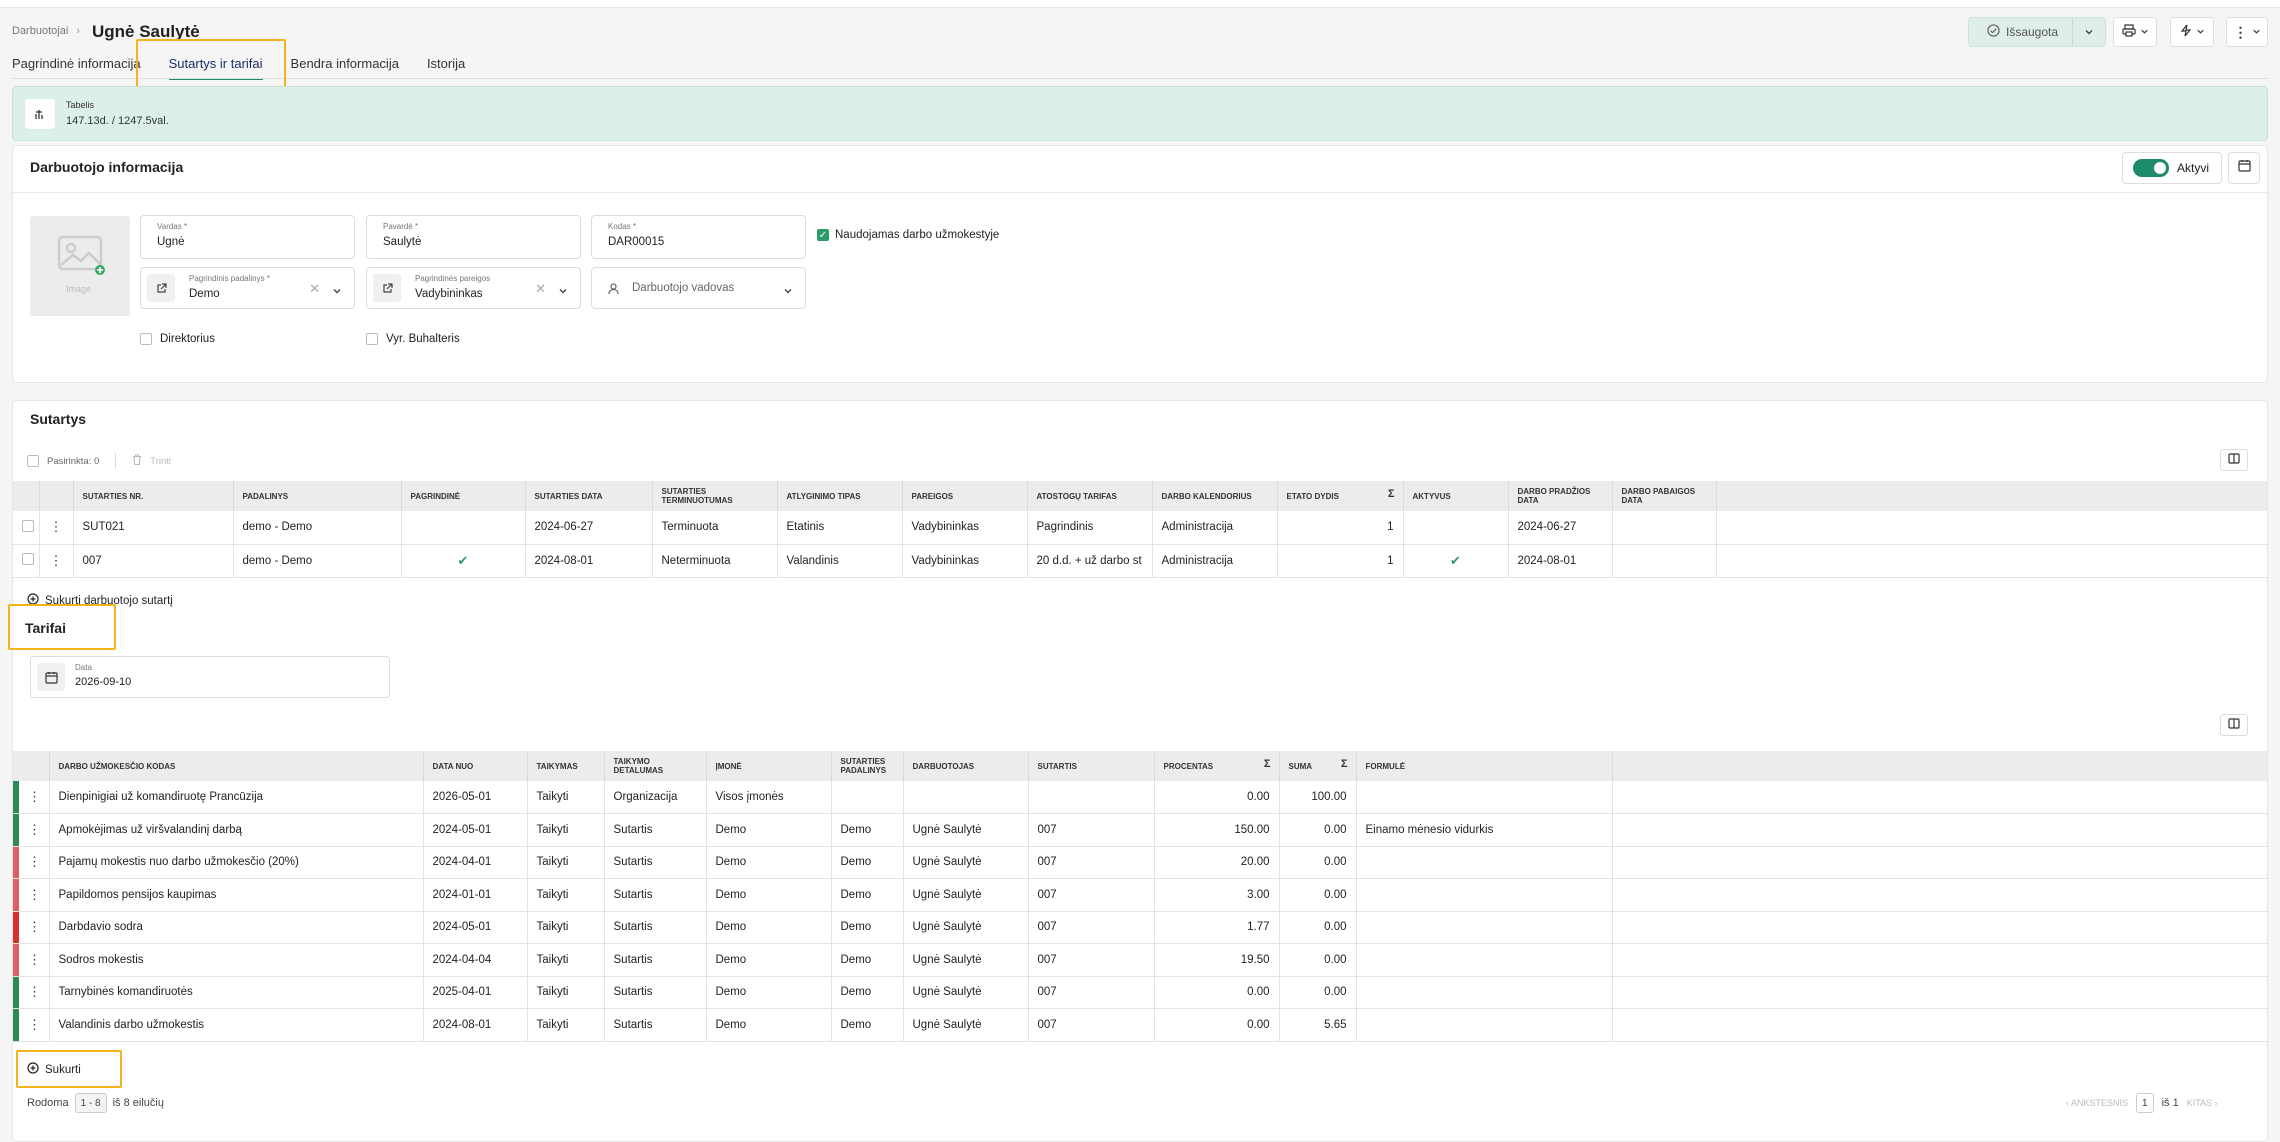 The image size is (2280, 1142). I want to click on select-all-checkbox, so click(33, 461).